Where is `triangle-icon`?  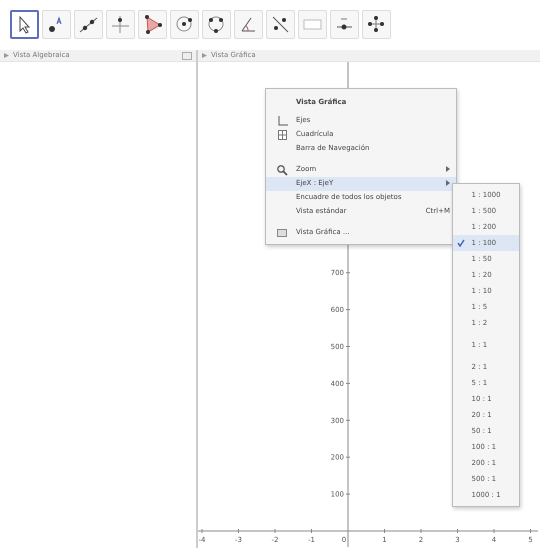
triangle-icon is located at coordinates (152, 24).